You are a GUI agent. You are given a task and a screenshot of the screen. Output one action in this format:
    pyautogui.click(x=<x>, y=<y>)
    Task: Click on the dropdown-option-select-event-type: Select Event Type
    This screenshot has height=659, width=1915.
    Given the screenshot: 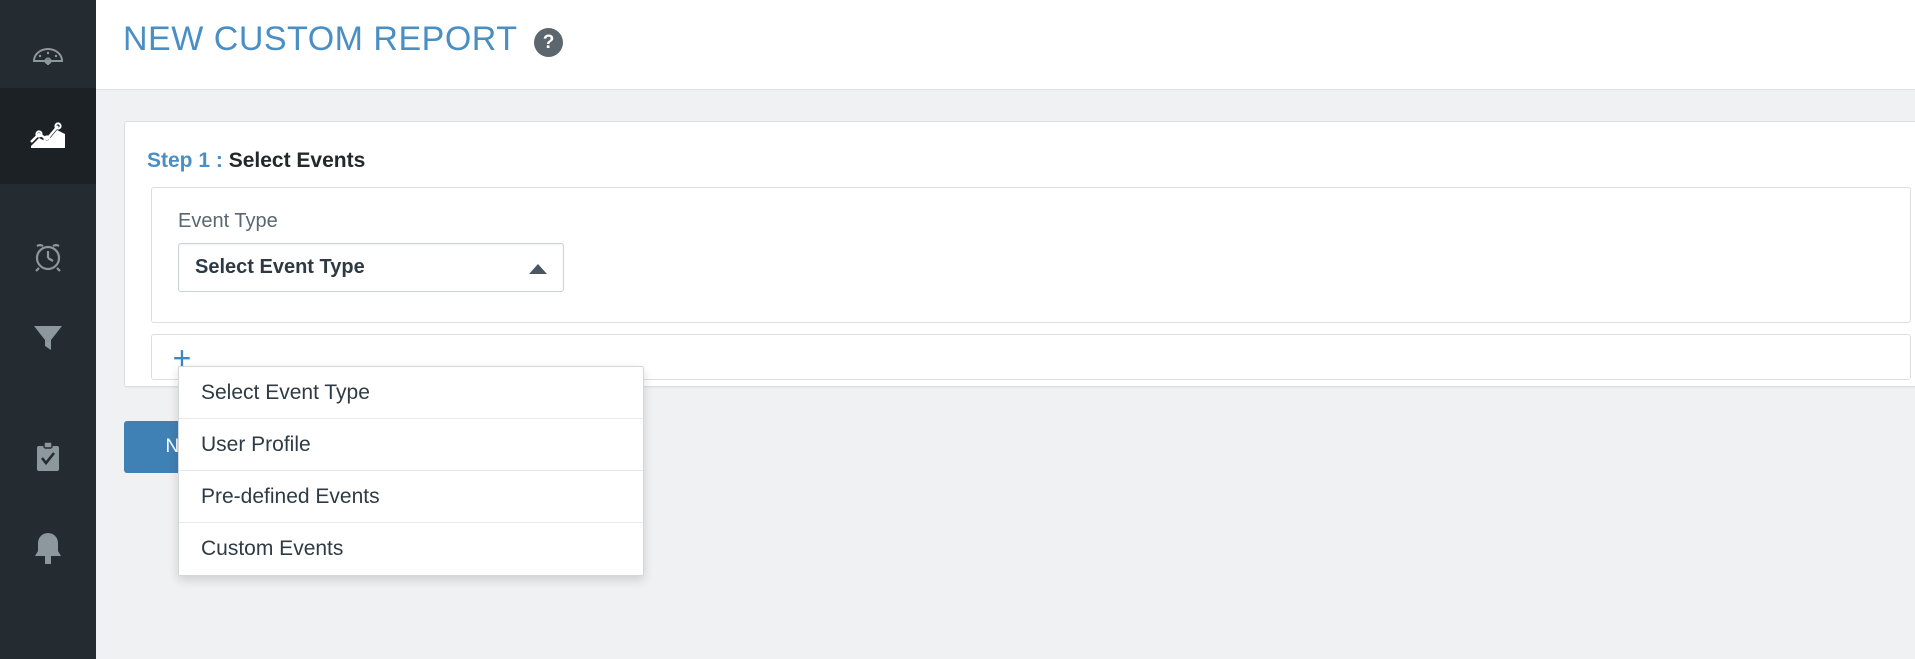 What is the action you would take?
    pyautogui.click(x=411, y=393)
    